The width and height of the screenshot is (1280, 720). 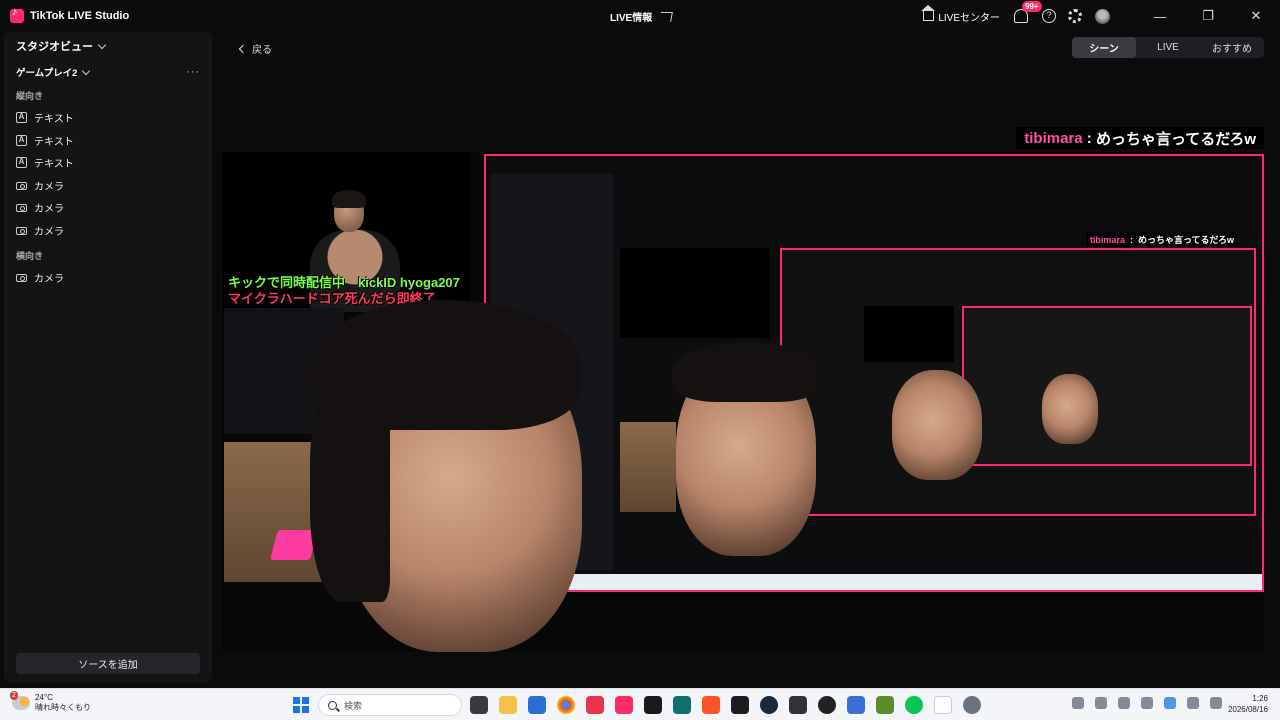 I want to click on close-icon, so click(x=1147, y=703).